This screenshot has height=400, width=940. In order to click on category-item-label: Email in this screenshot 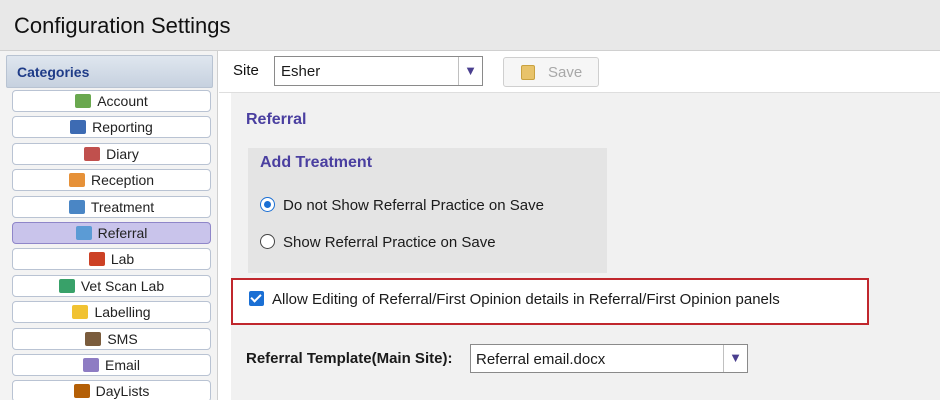, I will do `click(122, 365)`.